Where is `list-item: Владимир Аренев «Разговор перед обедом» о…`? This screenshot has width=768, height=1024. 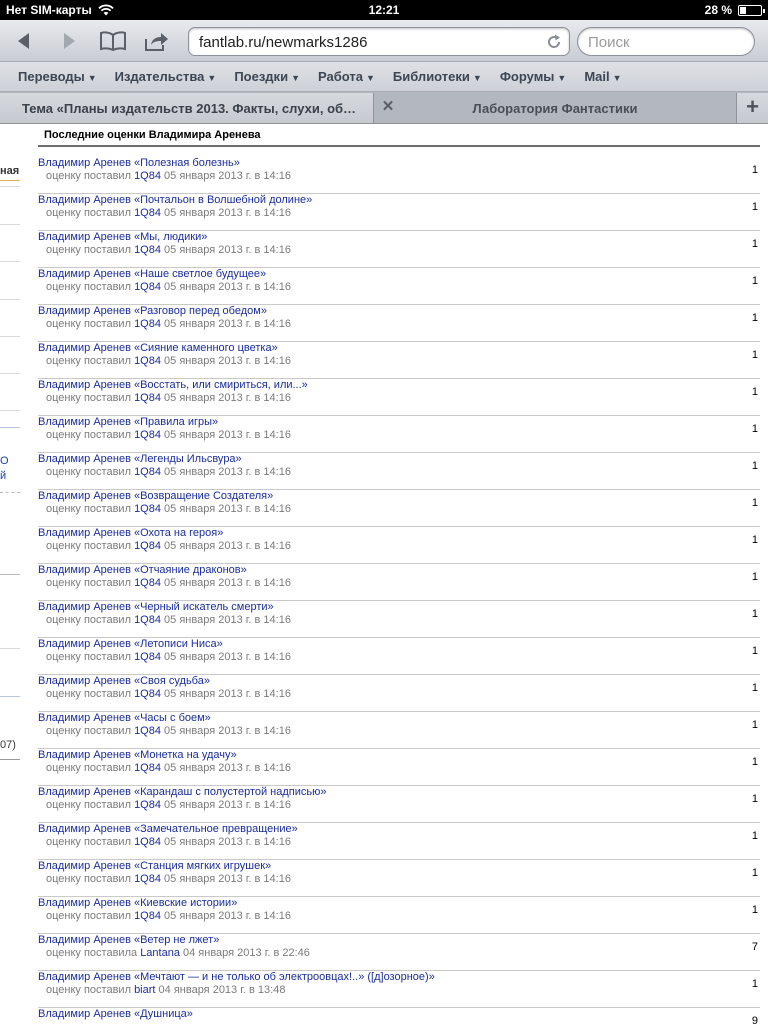
list-item: Владимир Аренев «Разговор перед обедом» о… is located at coordinates (399, 323).